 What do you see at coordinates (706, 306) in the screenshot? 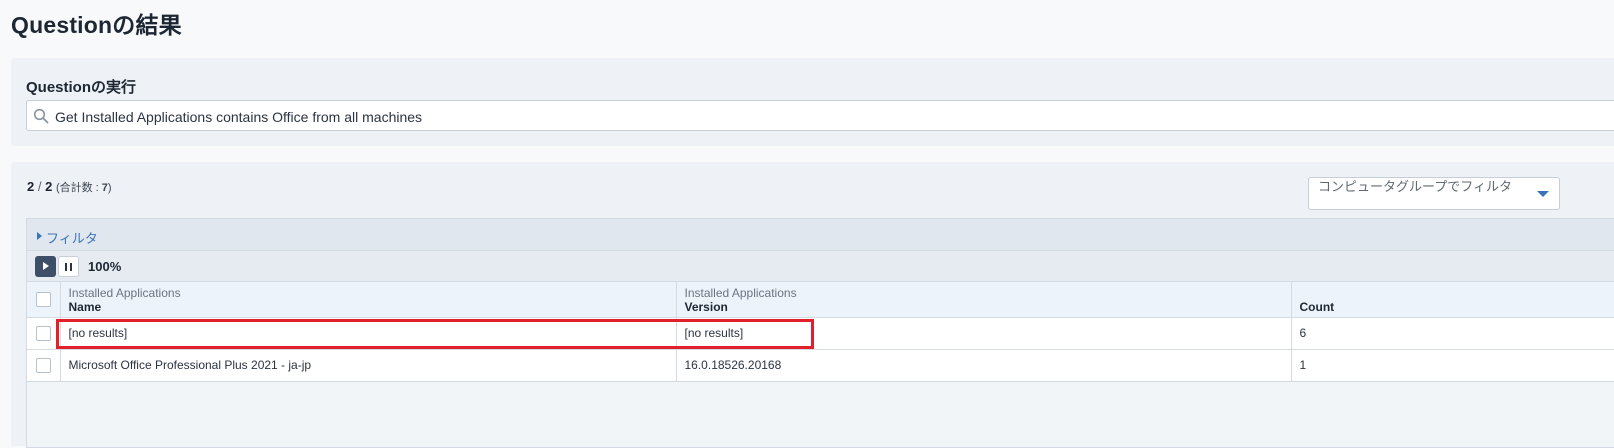
I see `column-name-label: Version` at bounding box center [706, 306].